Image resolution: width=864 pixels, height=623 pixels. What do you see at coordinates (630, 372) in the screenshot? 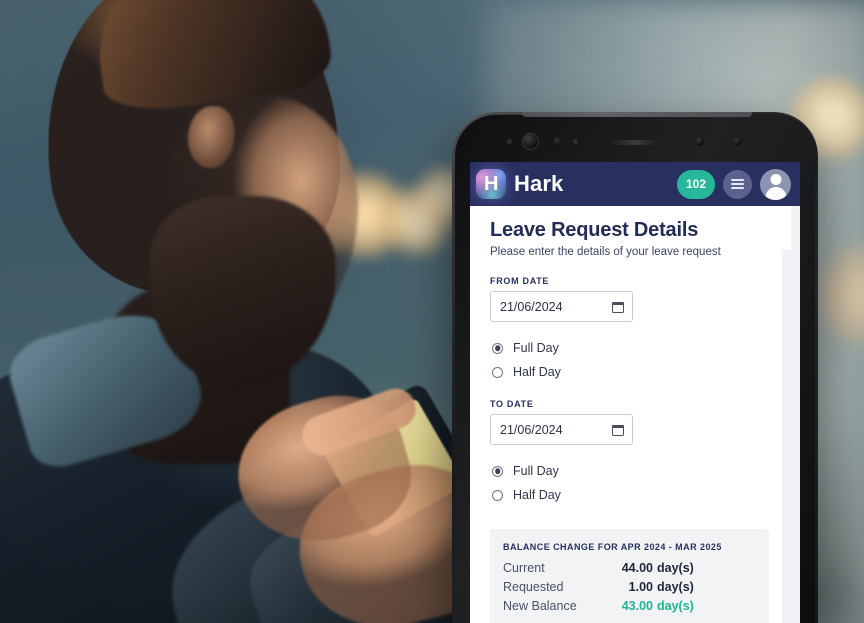
I see `from-date-half-day-option: Half Day` at bounding box center [630, 372].